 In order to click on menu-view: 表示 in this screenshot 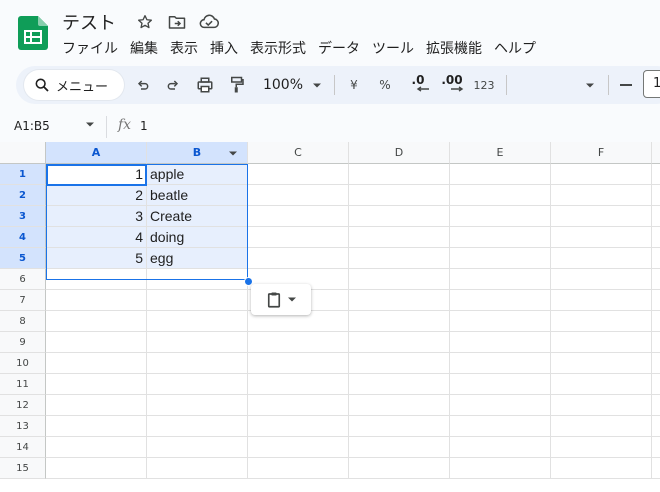, I will do `click(184, 48)`.